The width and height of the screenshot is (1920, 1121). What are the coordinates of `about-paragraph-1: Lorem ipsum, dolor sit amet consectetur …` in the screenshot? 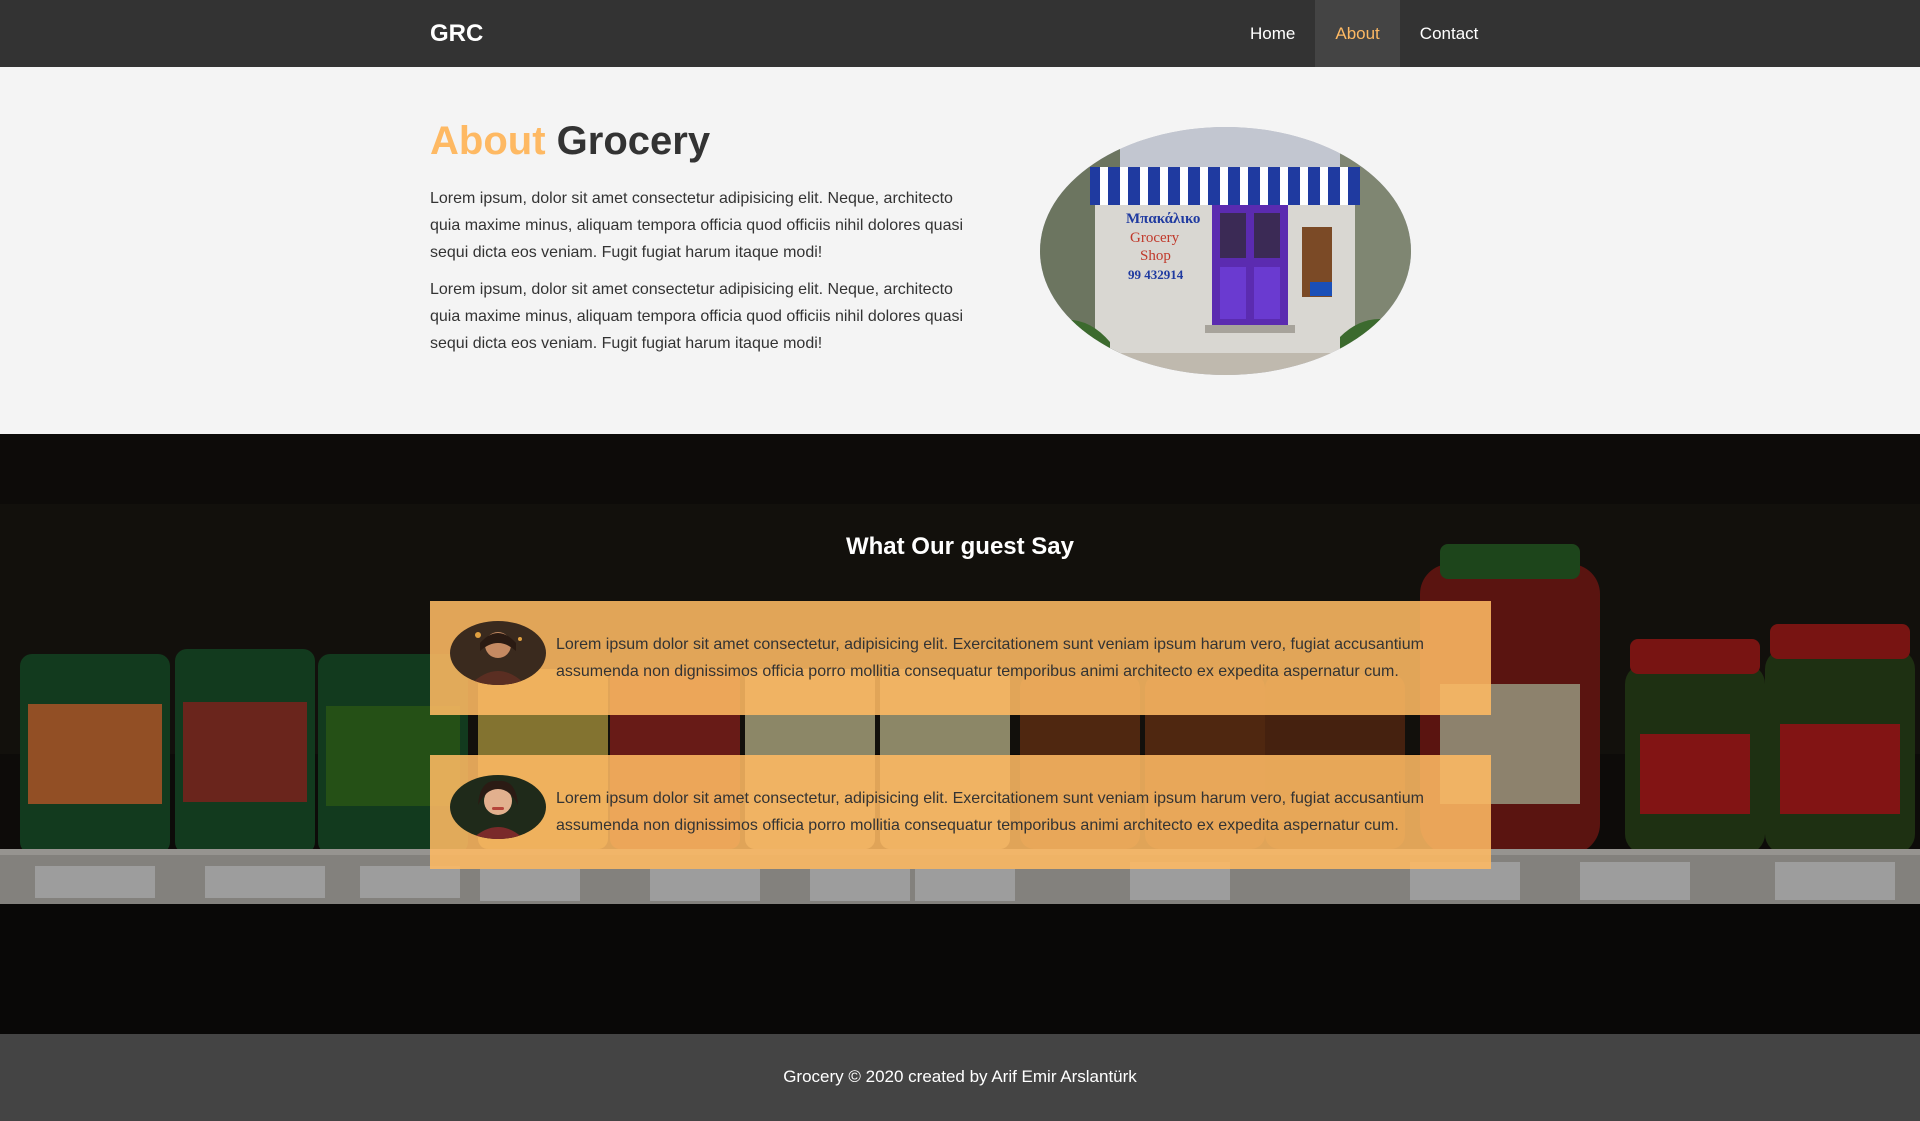 It's located at (697, 225).